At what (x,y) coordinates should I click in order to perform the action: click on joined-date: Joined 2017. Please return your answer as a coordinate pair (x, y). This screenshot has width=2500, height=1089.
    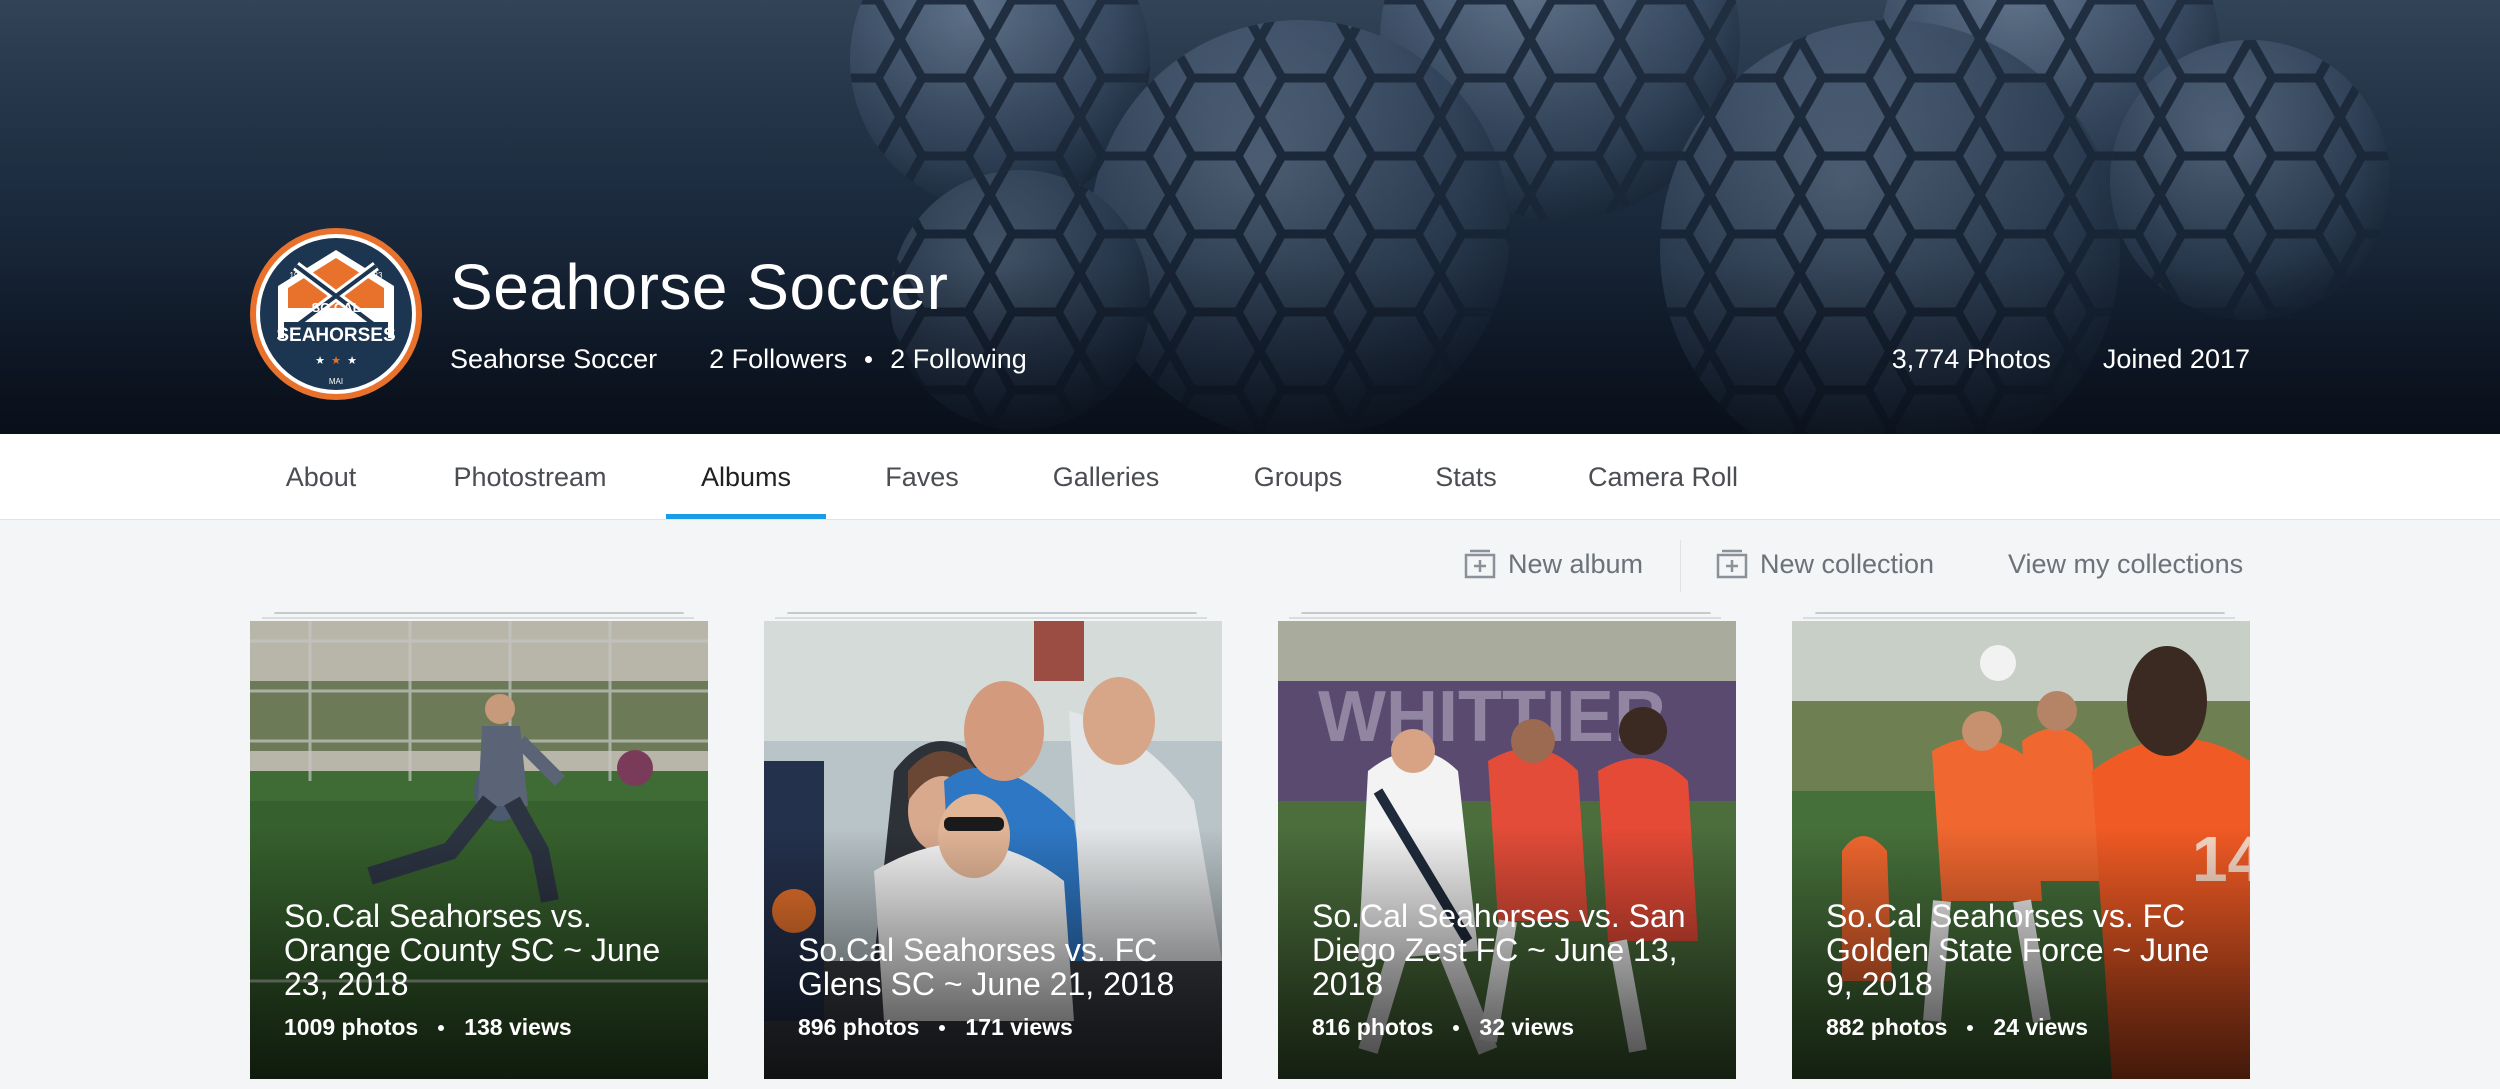
    Looking at the image, I should click on (2176, 359).